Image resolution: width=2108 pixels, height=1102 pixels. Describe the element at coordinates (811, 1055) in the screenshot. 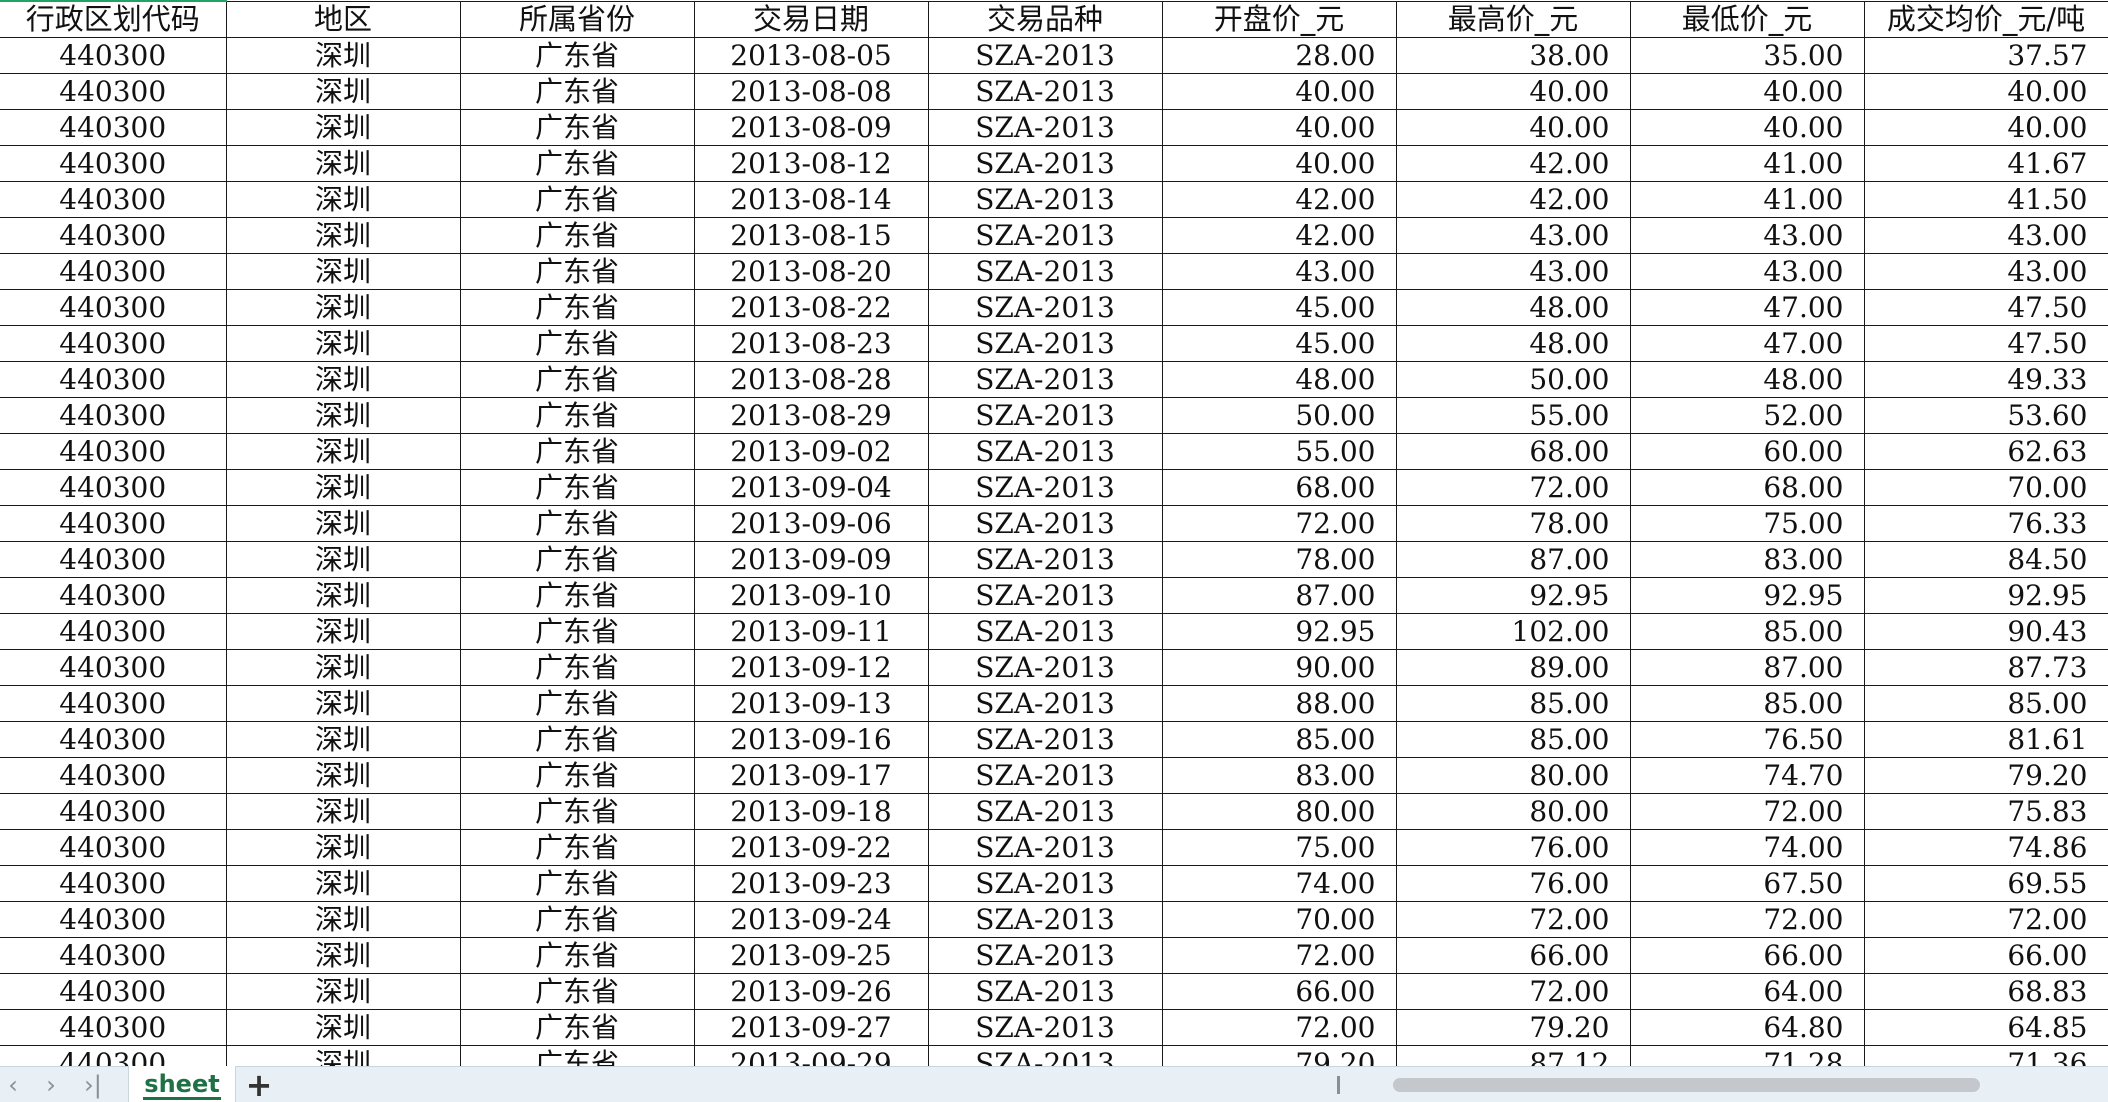

I see `table-cell: 2013-09-29` at that location.